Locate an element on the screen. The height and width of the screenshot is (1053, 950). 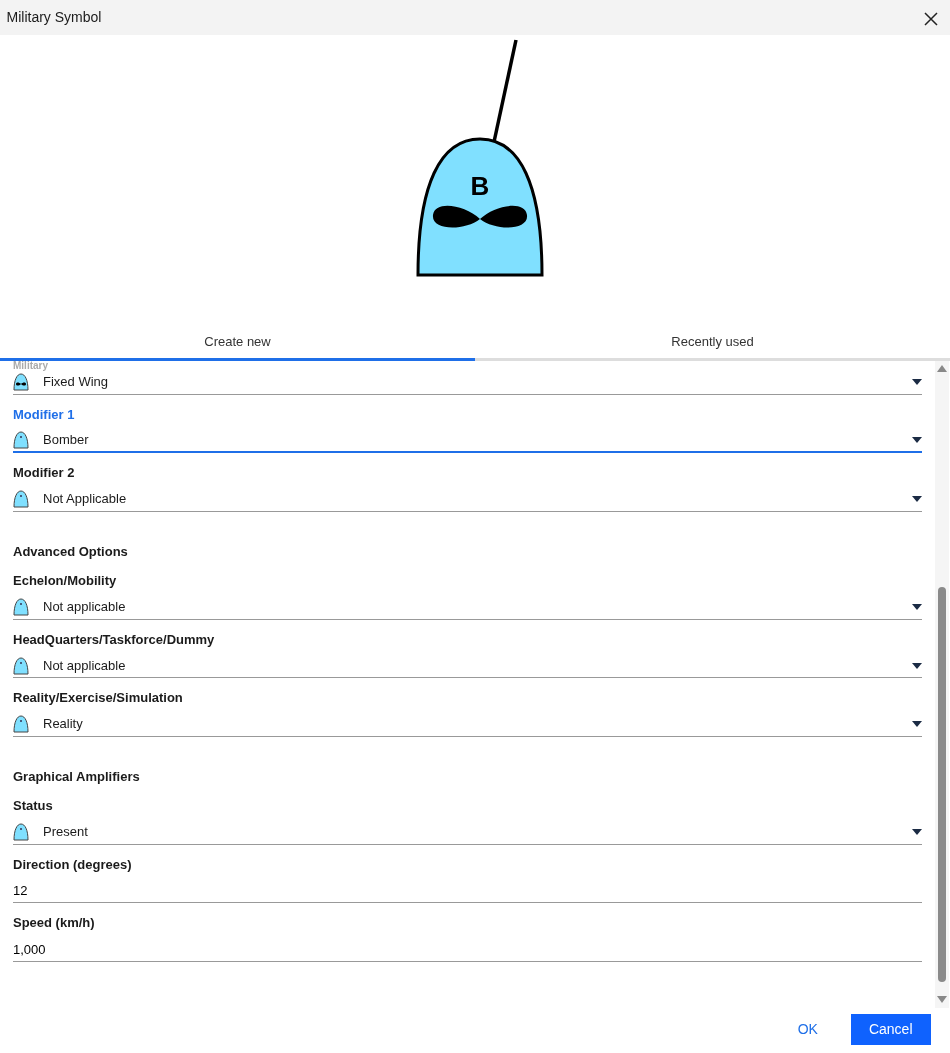
dropdown-field: Fixed Wing is located at coordinates (467, 382).